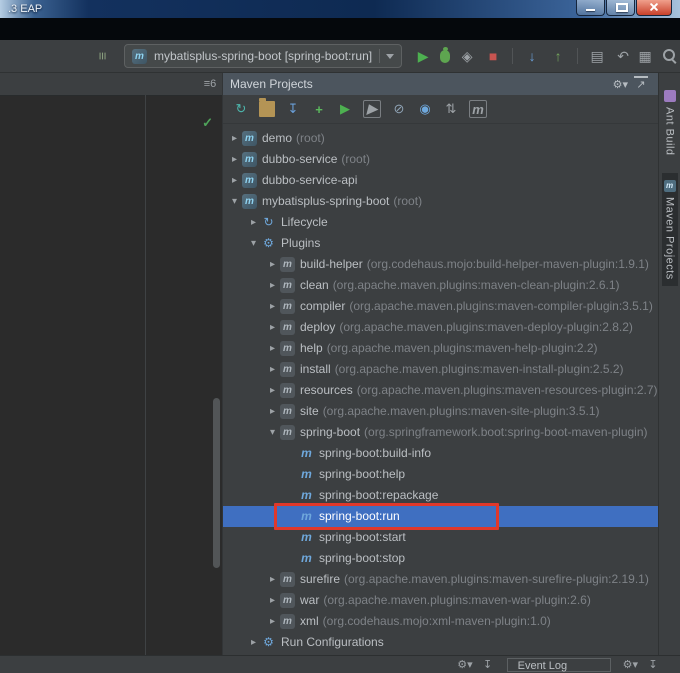 The image size is (680, 673). I want to click on minimize-button, so click(590, 8).